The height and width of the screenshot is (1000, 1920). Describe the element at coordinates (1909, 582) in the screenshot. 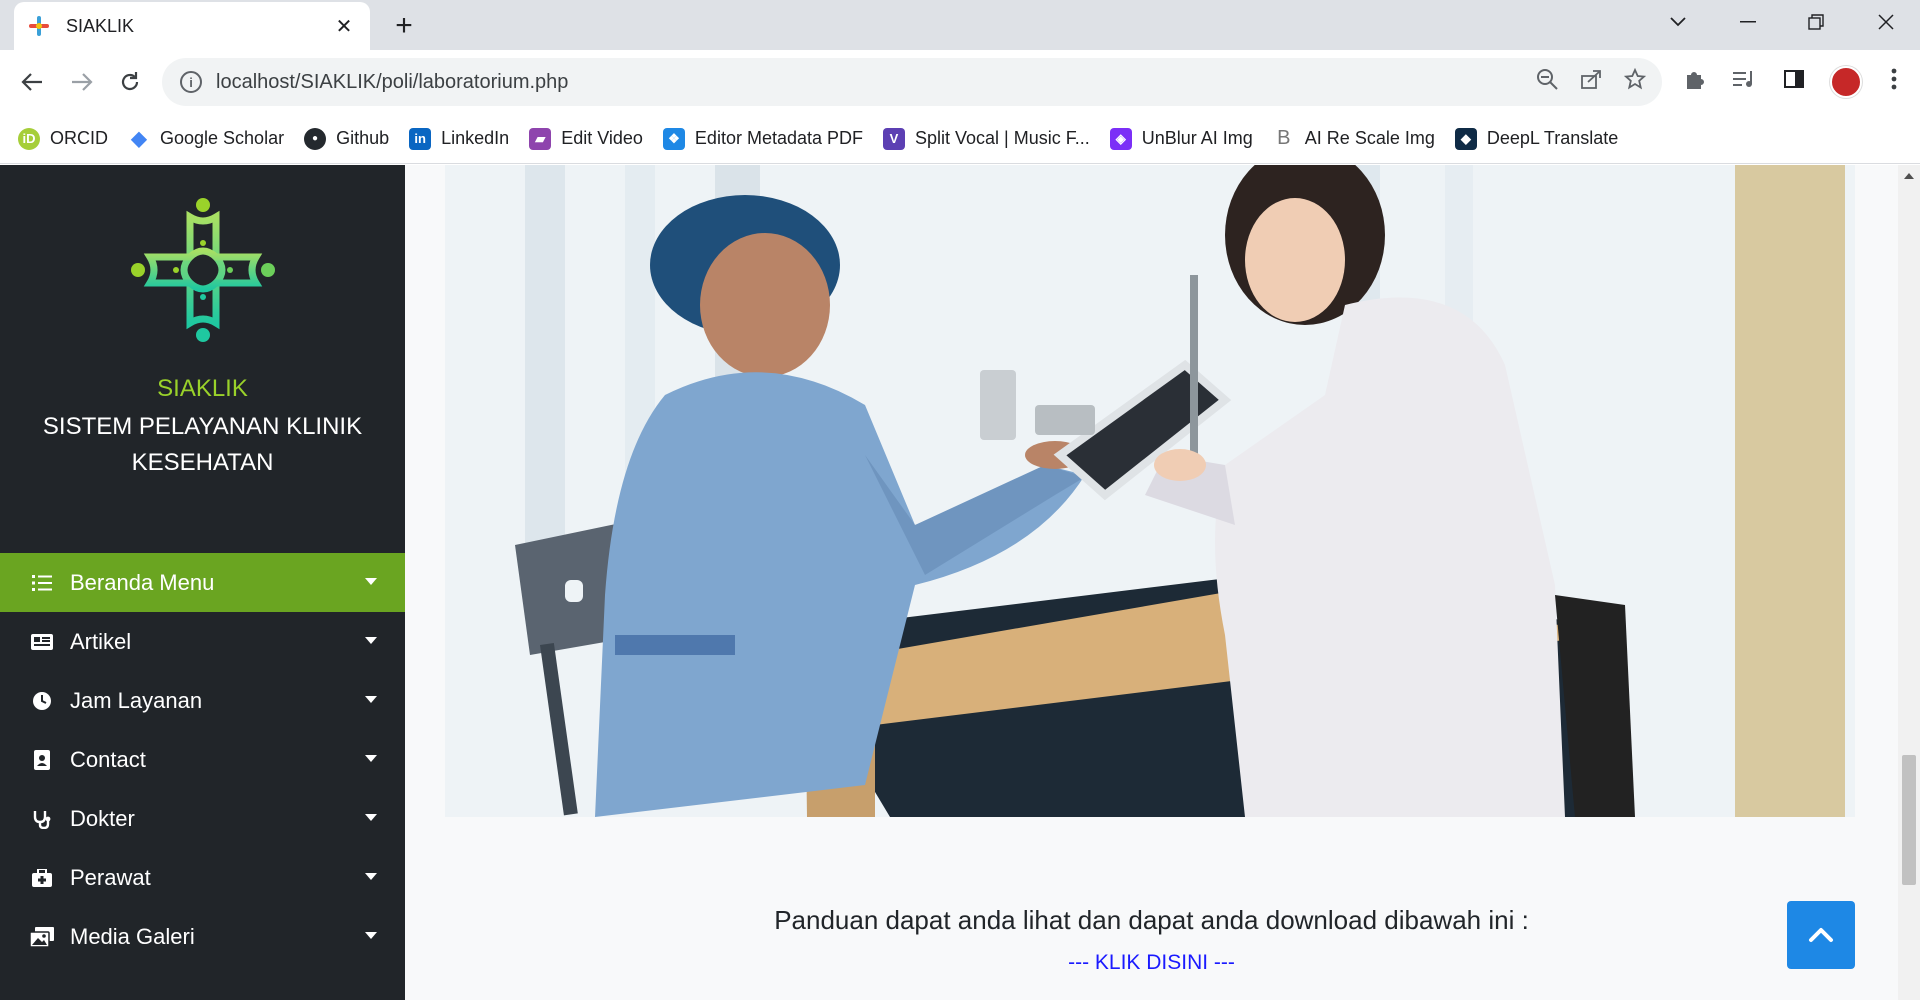

I see `page-scrollbar` at that location.